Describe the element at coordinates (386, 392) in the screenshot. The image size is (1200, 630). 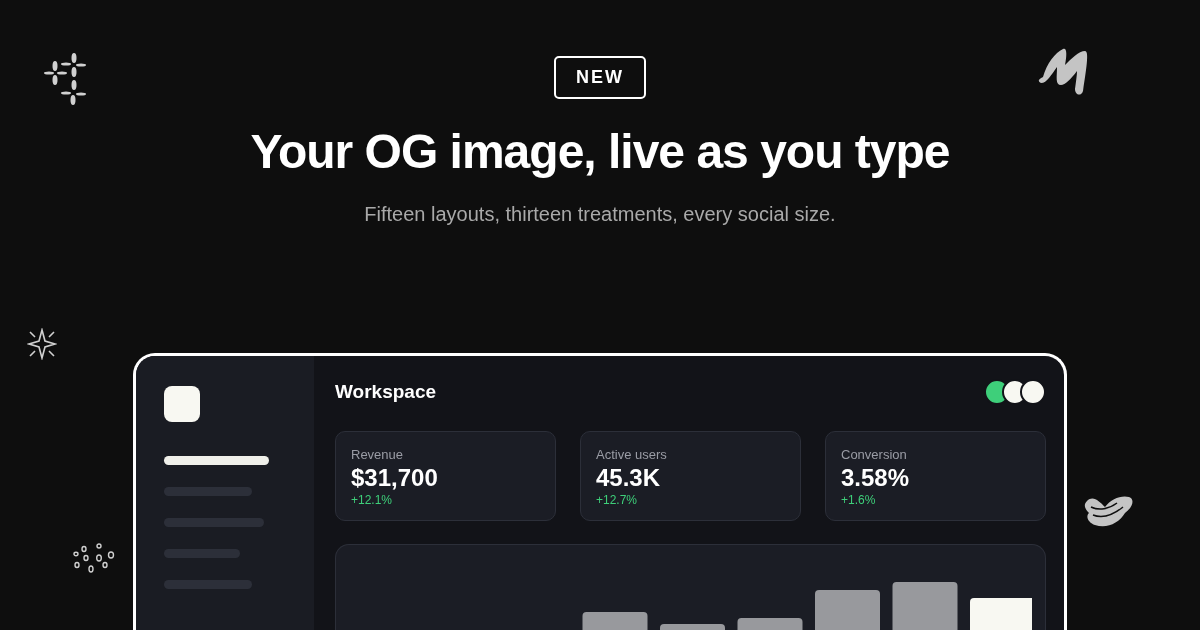
I see `page-title: Workspace` at that location.